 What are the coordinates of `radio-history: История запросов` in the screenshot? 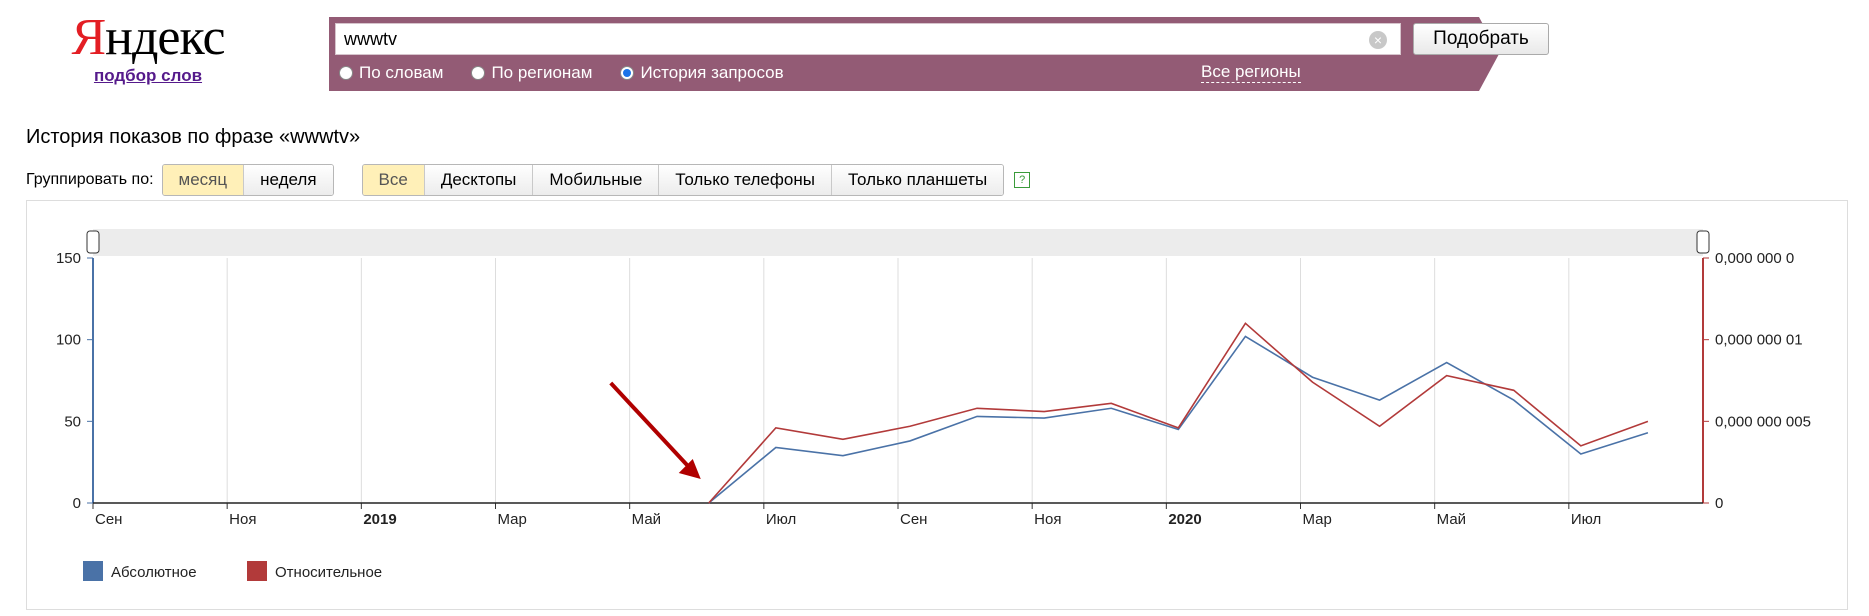 It's located at (702, 73).